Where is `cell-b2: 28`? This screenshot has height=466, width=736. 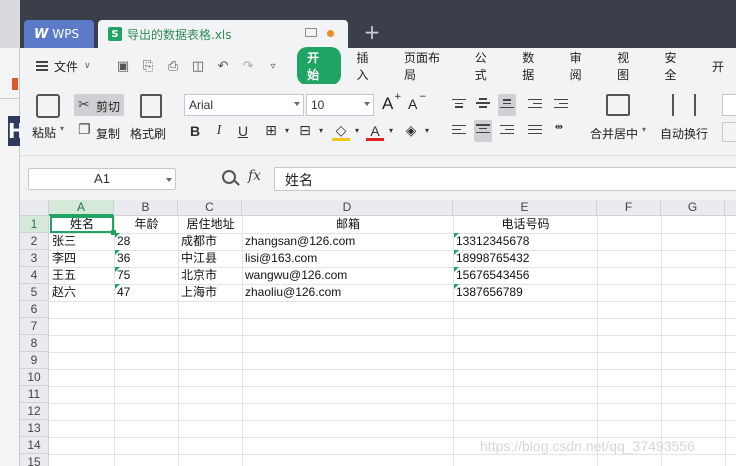 cell-b2: 28 is located at coordinates (146, 241).